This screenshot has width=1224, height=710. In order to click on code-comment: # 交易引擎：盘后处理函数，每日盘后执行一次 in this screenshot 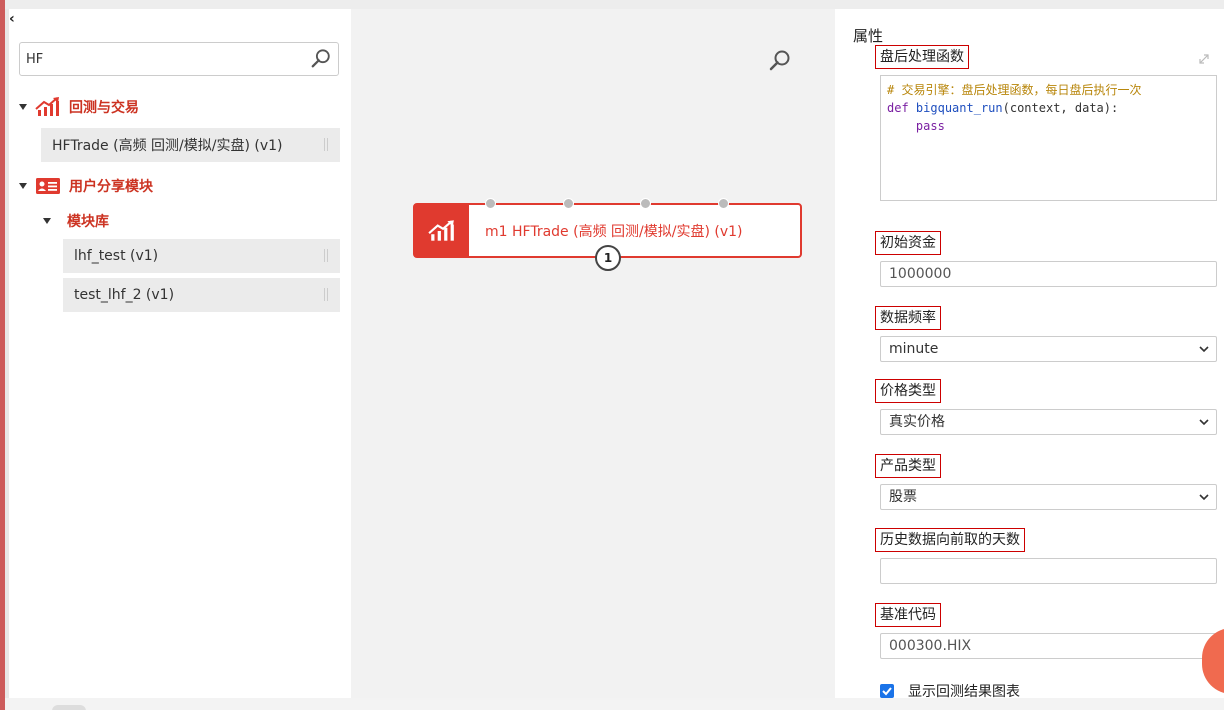, I will do `click(1014, 90)`.